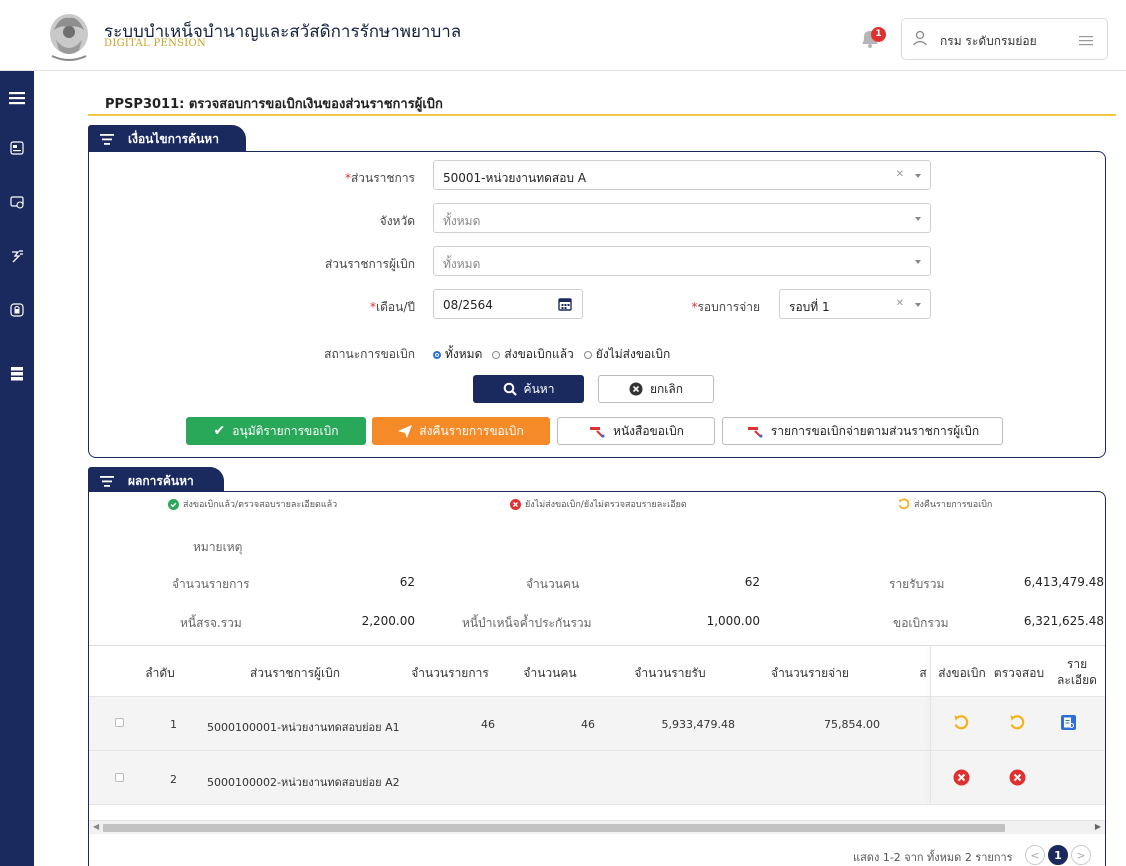  What do you see at coordinates (1019, 673) in the screenshot?
I see `column-header-check: ตรวจสอบ` at bounding box center [1019, 673].